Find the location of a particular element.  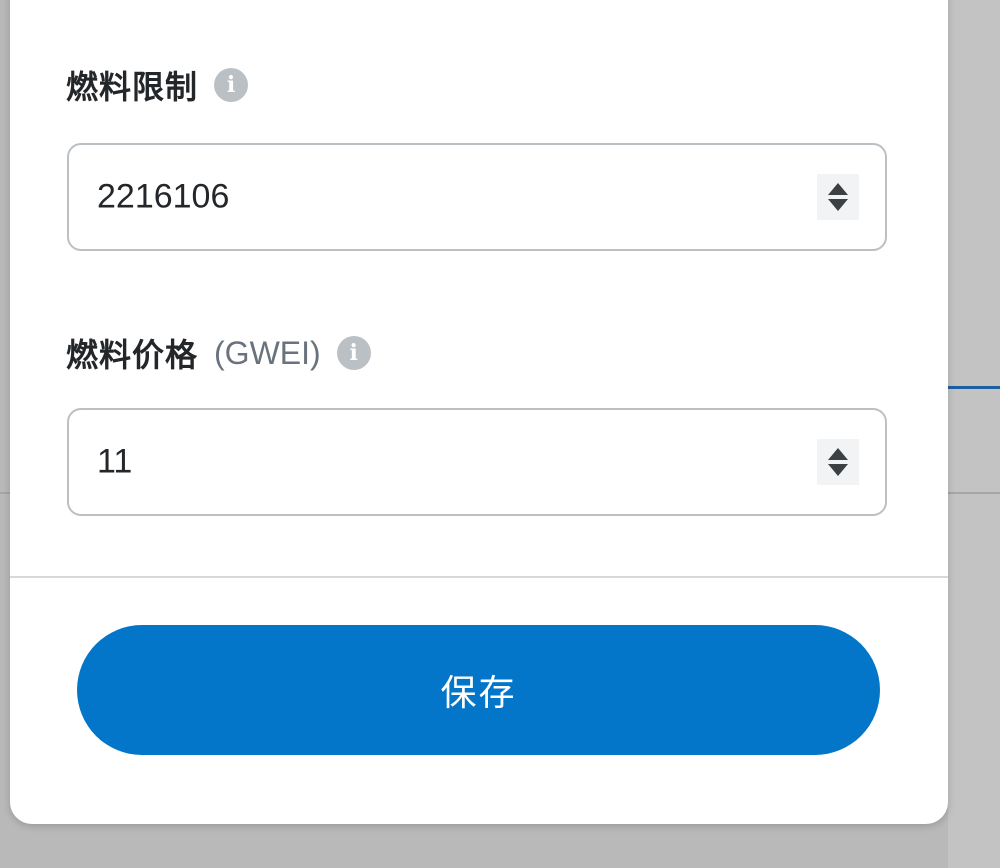

background-divider is located at coordinates (974, 493).